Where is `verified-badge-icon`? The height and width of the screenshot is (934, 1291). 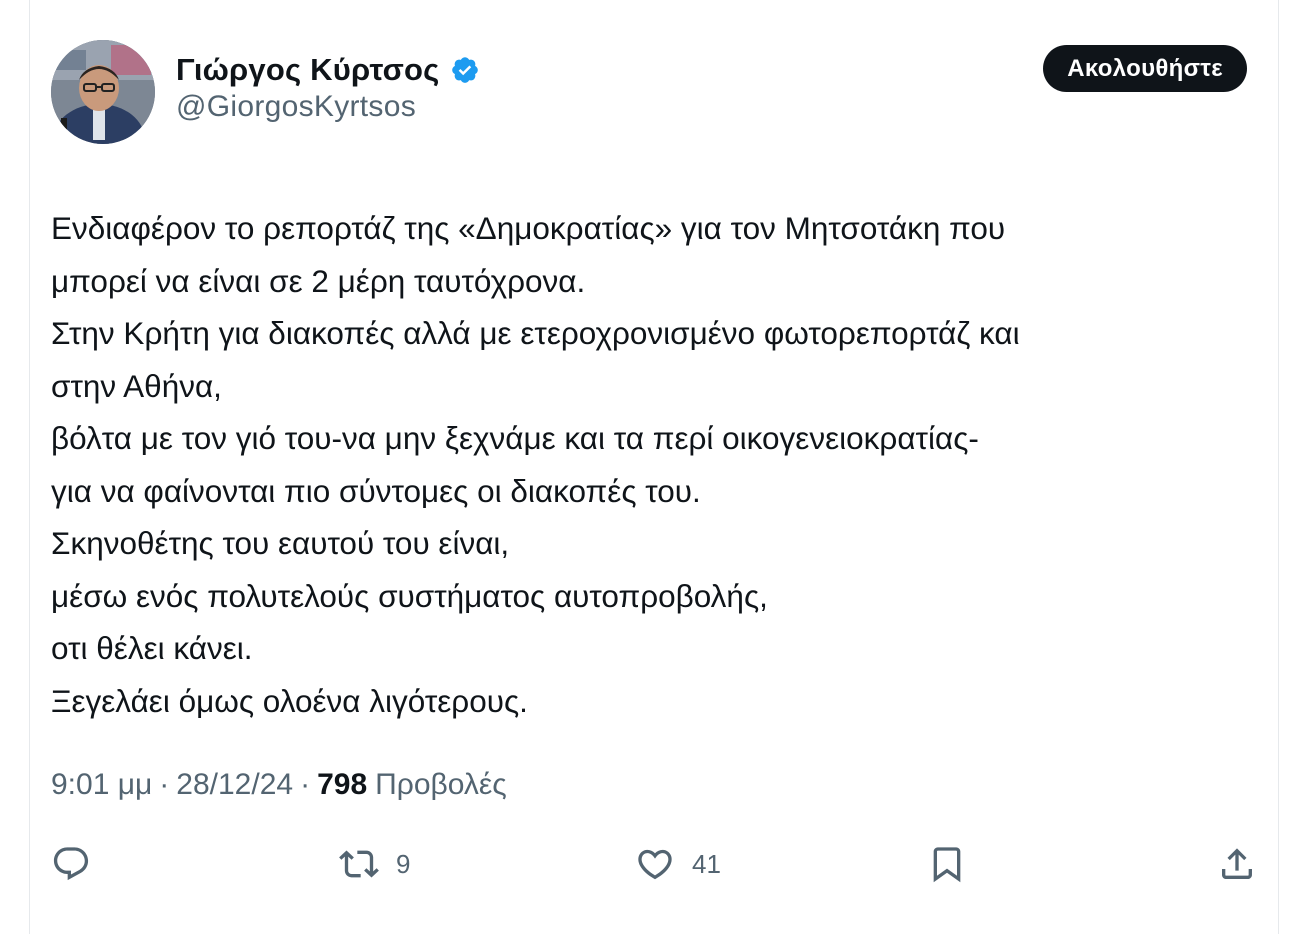
verified-badge-icon is located at coordinates (465, 70).